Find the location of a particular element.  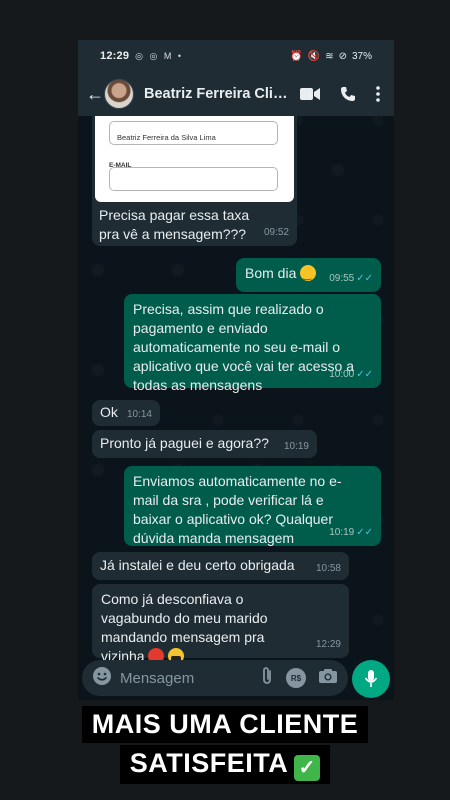

avatar is located at coordinates (119, 94).